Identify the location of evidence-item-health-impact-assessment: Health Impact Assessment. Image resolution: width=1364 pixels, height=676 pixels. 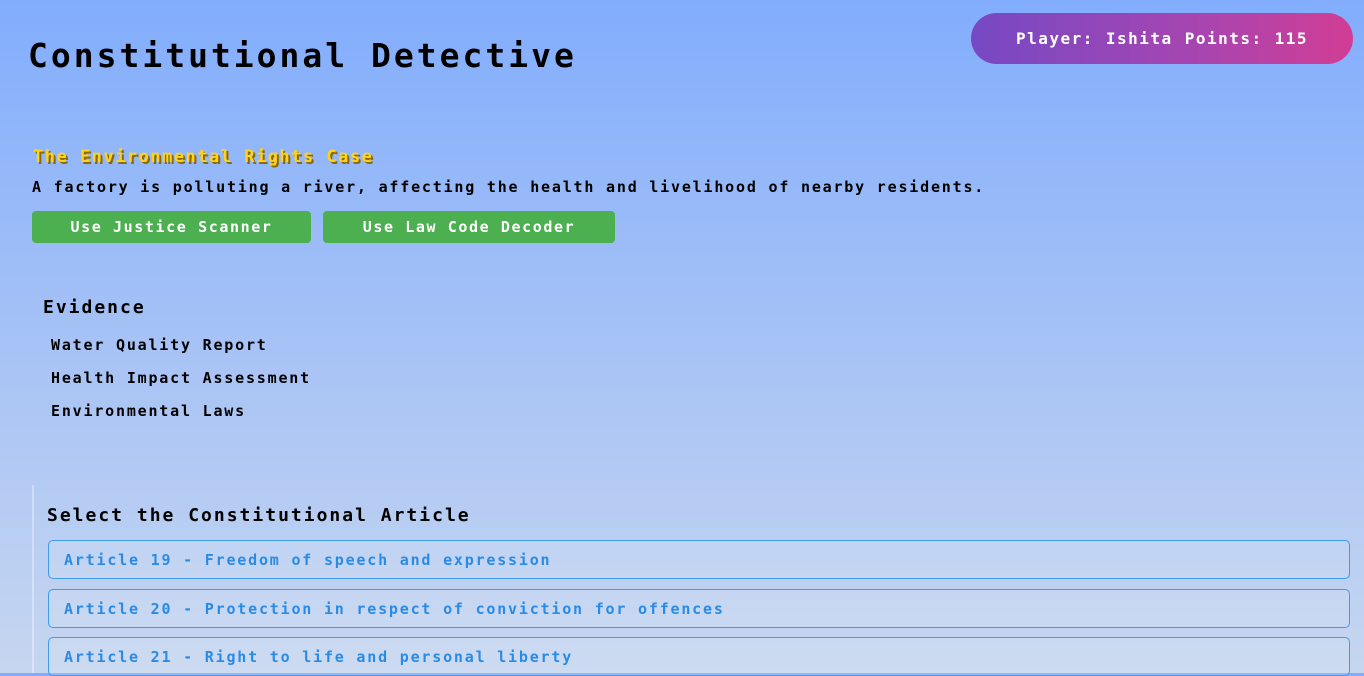
(181, 384).